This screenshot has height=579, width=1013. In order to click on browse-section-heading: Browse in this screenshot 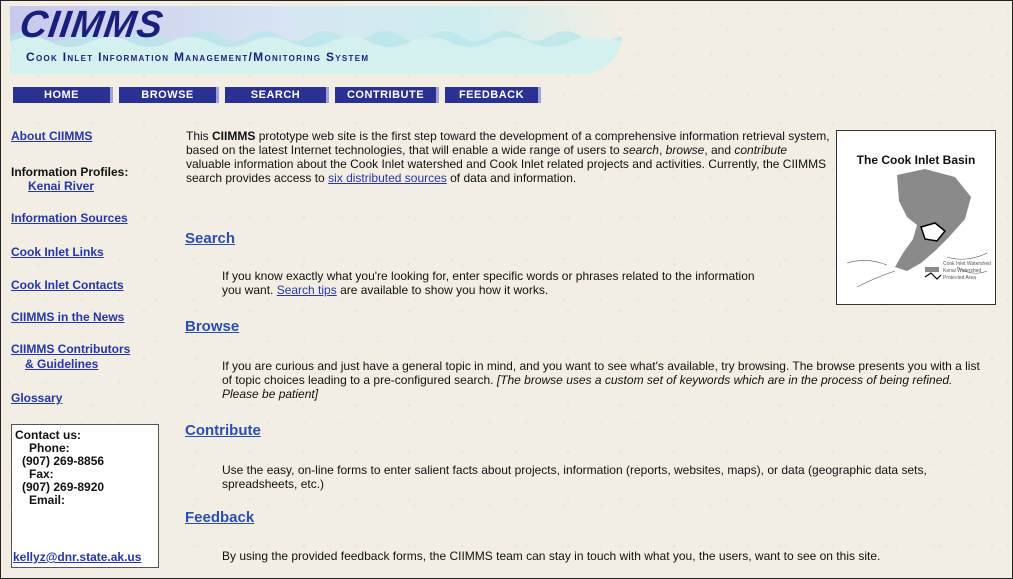, I will do `click(212, 326)`.